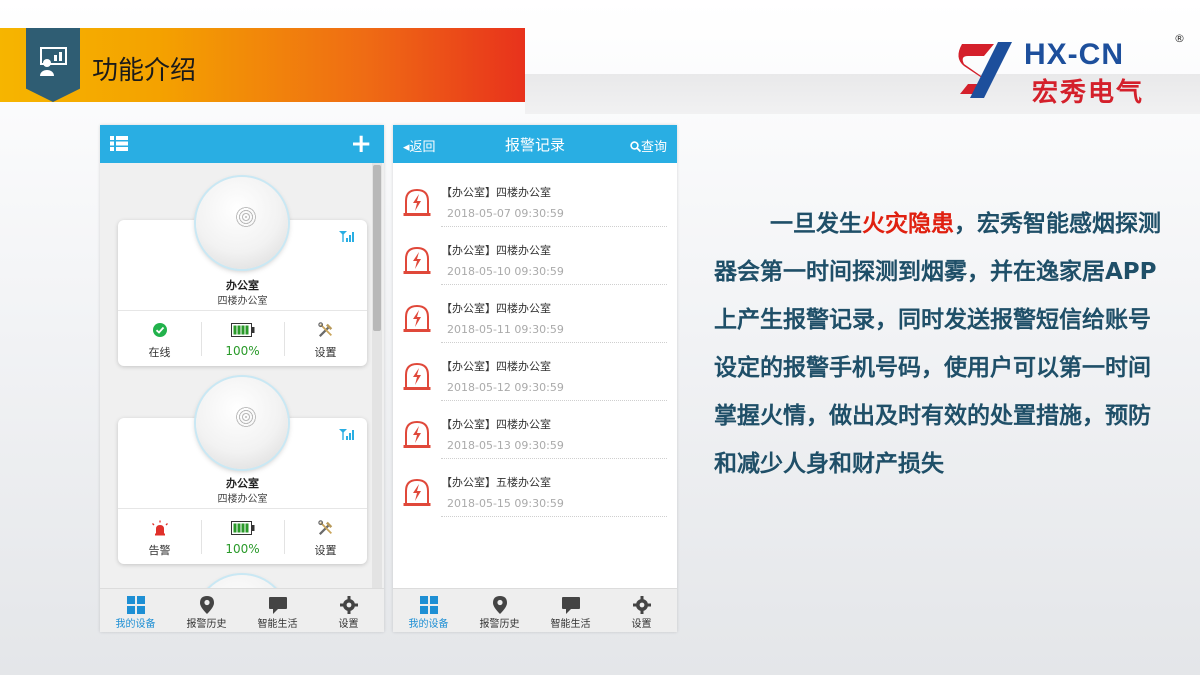  I want to click on alarm-record-item: 【办公室】四楼办公室 2018-05-11 09:30:59, so click(535, 318).